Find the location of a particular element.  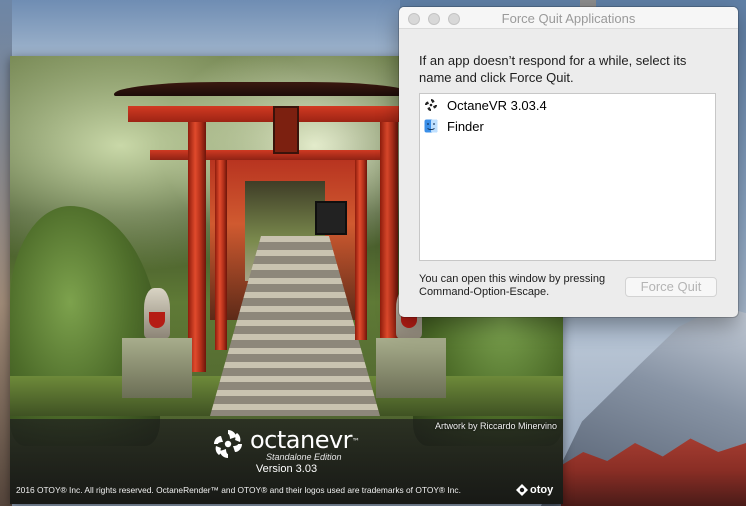

torii-beam is located at coordinates (264, 114).